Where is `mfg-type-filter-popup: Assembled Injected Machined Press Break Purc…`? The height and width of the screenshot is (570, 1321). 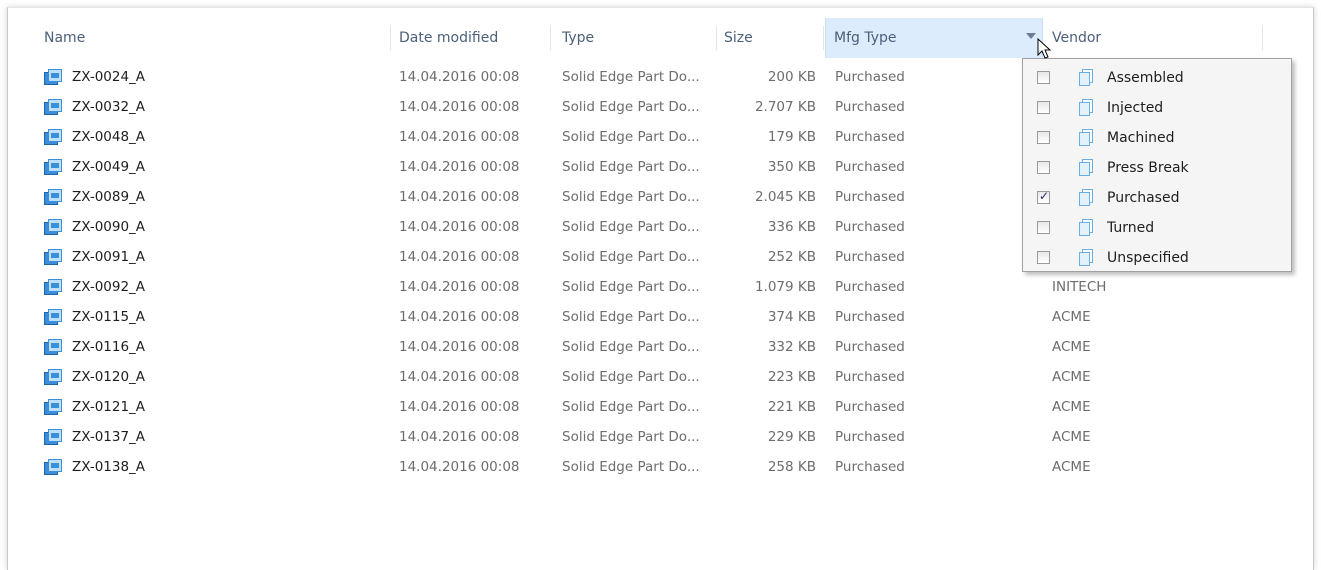 mfg-type-filter-popup: Assembled Injected Machined Press Break Purc… is located at coordinates (1157, 165).